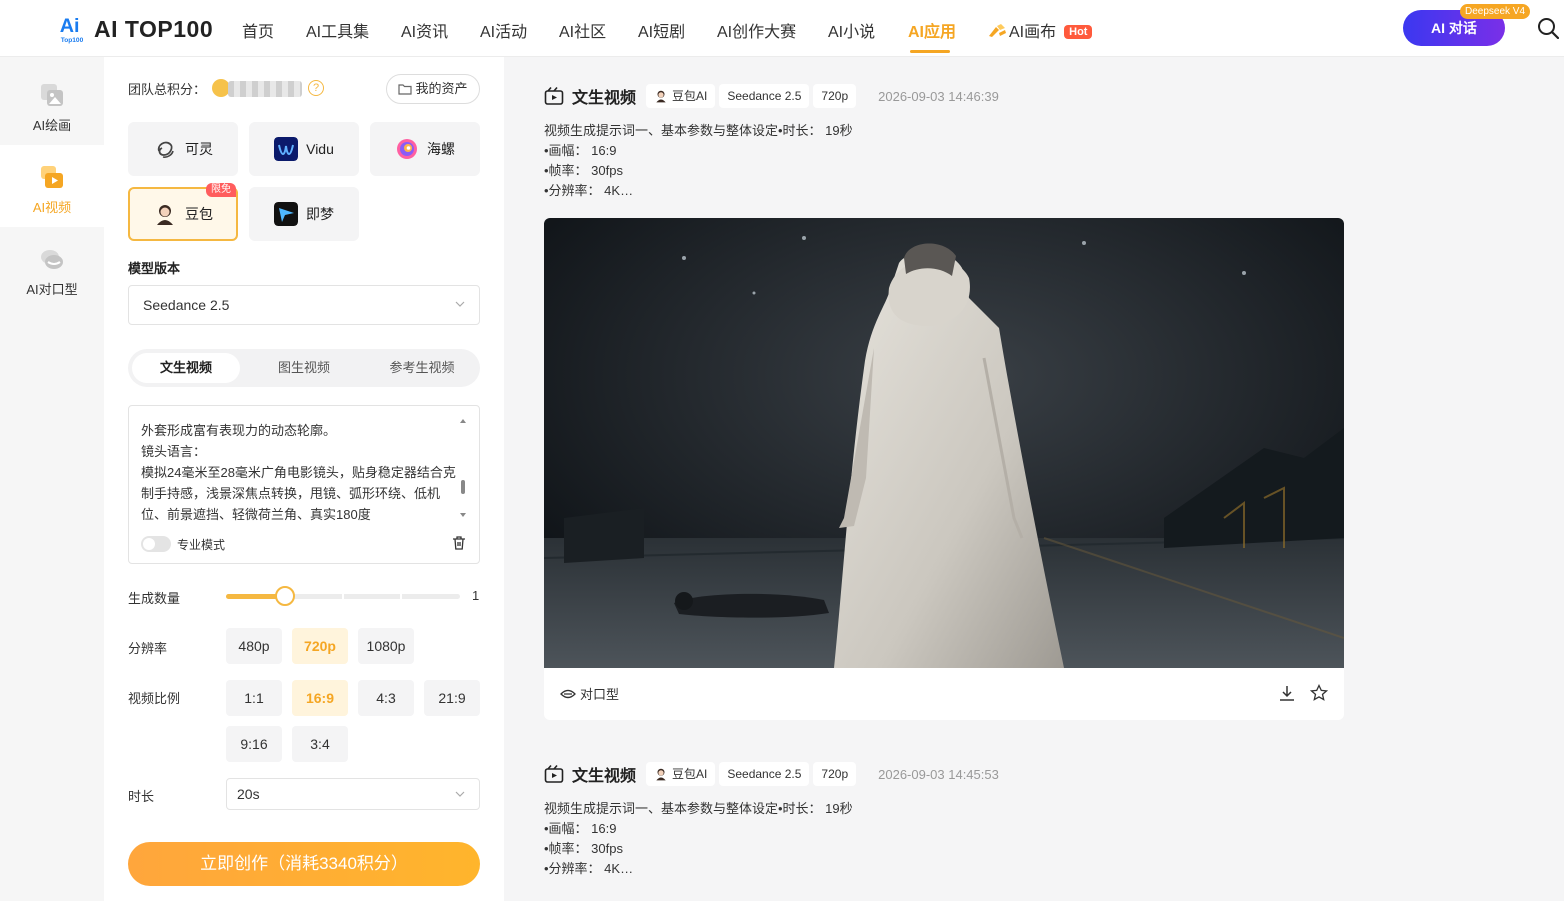 The image size is (1564, 901). Describe the element at coordinates (304, 149) in the screenshot. I see `model-card-vidu: Vidu` at that location.